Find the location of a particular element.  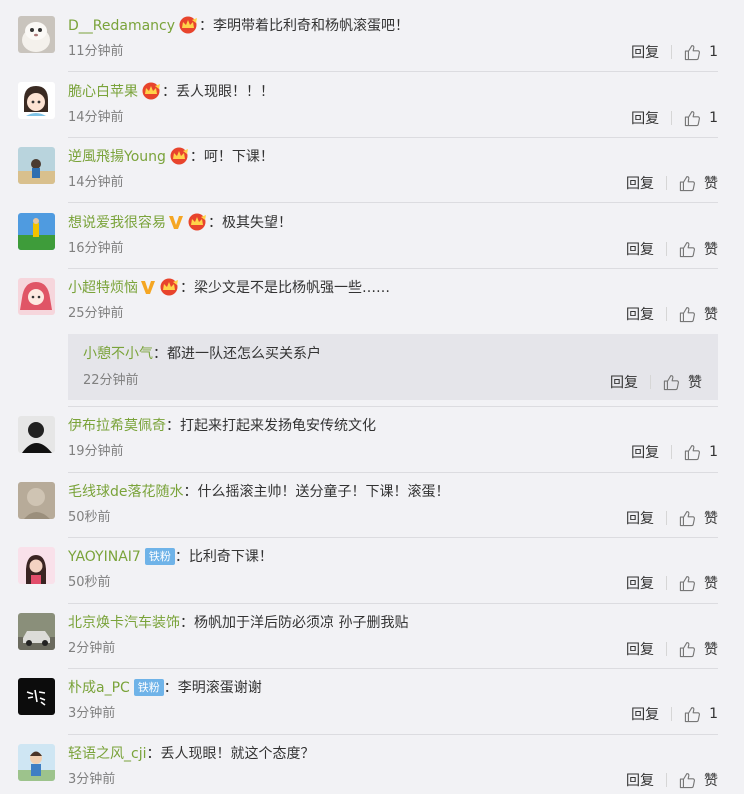

comment-item: 脆心白苹果 ：丢人现眼！！！ 14分钟前 回复 1 is located at coordinates (368, 107).